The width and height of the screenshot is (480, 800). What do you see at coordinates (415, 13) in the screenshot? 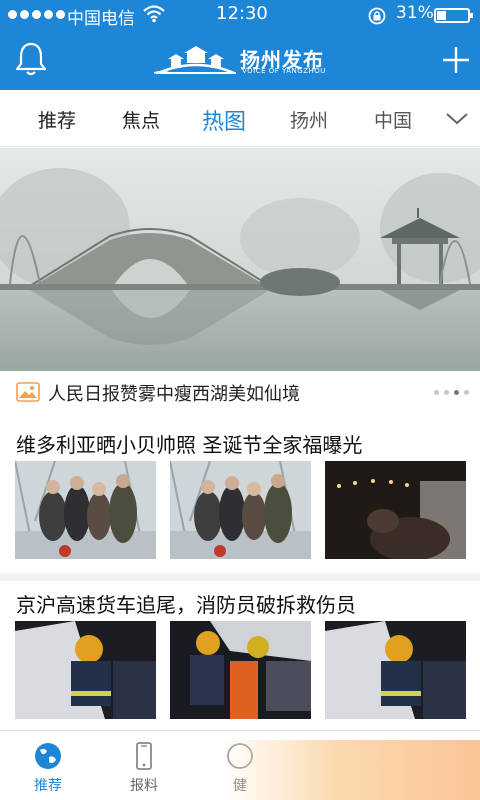
I see `battery-percentage: 31%` at bounding box center [415, 13].